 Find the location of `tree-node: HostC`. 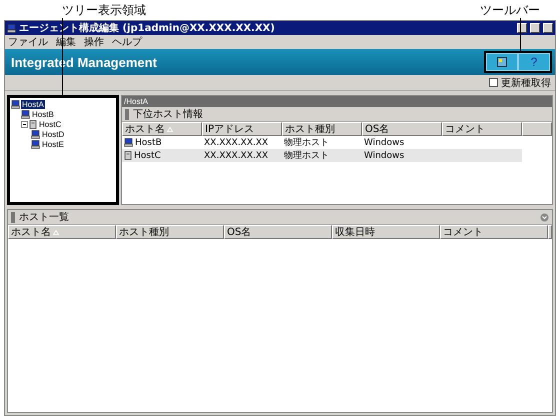

tree-node: HostC is located at coordinates (50, 124).